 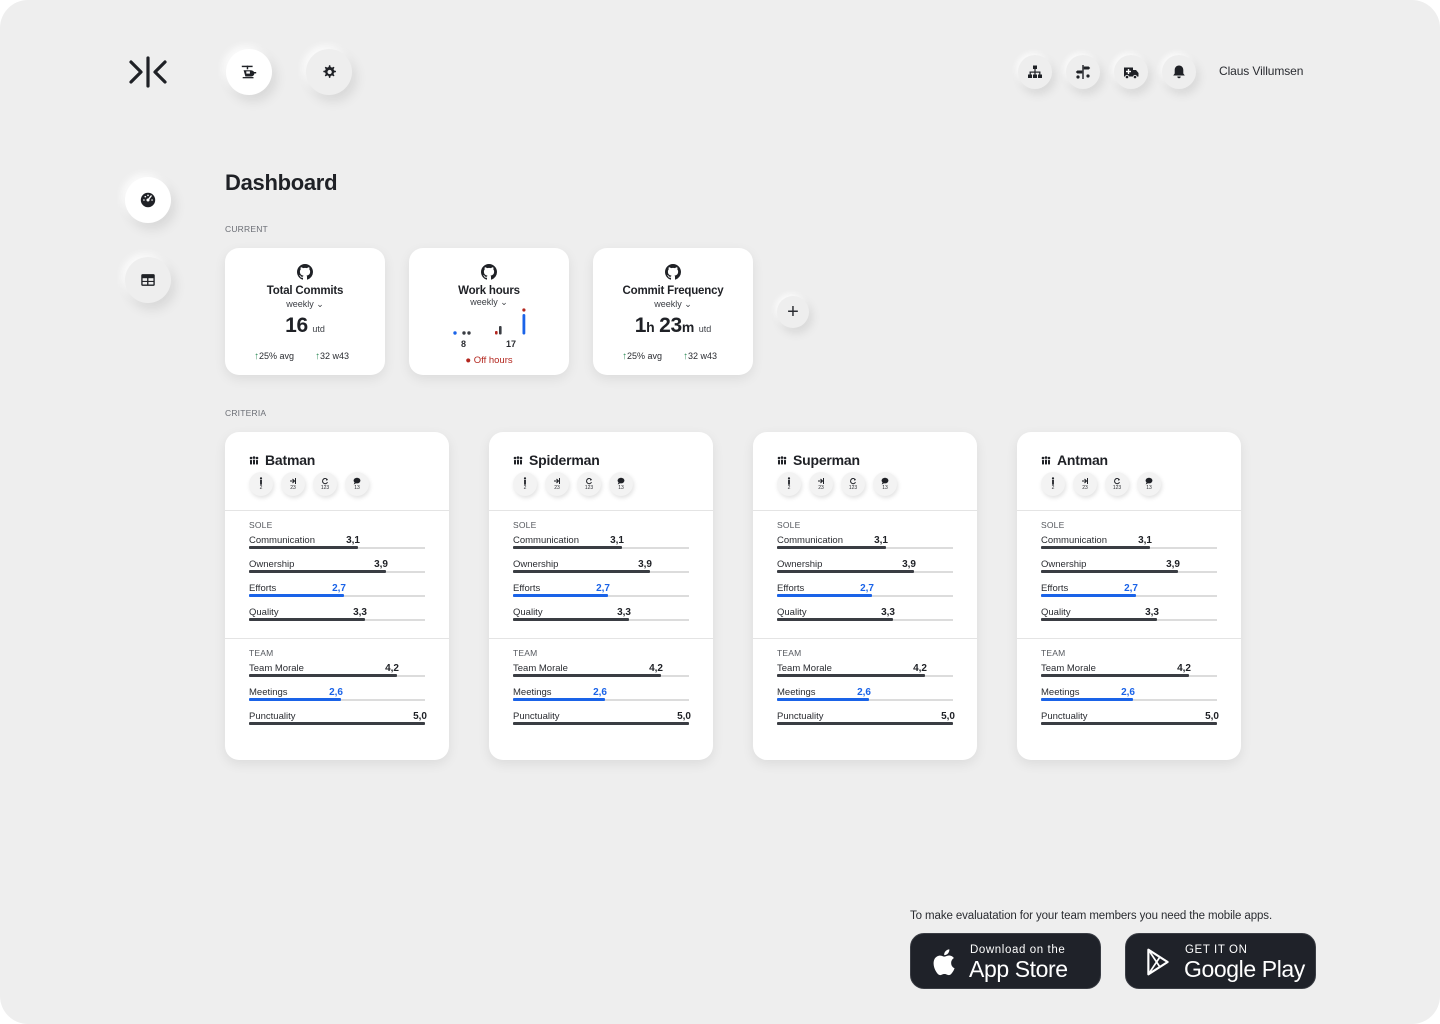 I want to click on user-name: Claus Villumsen, so click(x=1261, y=71).